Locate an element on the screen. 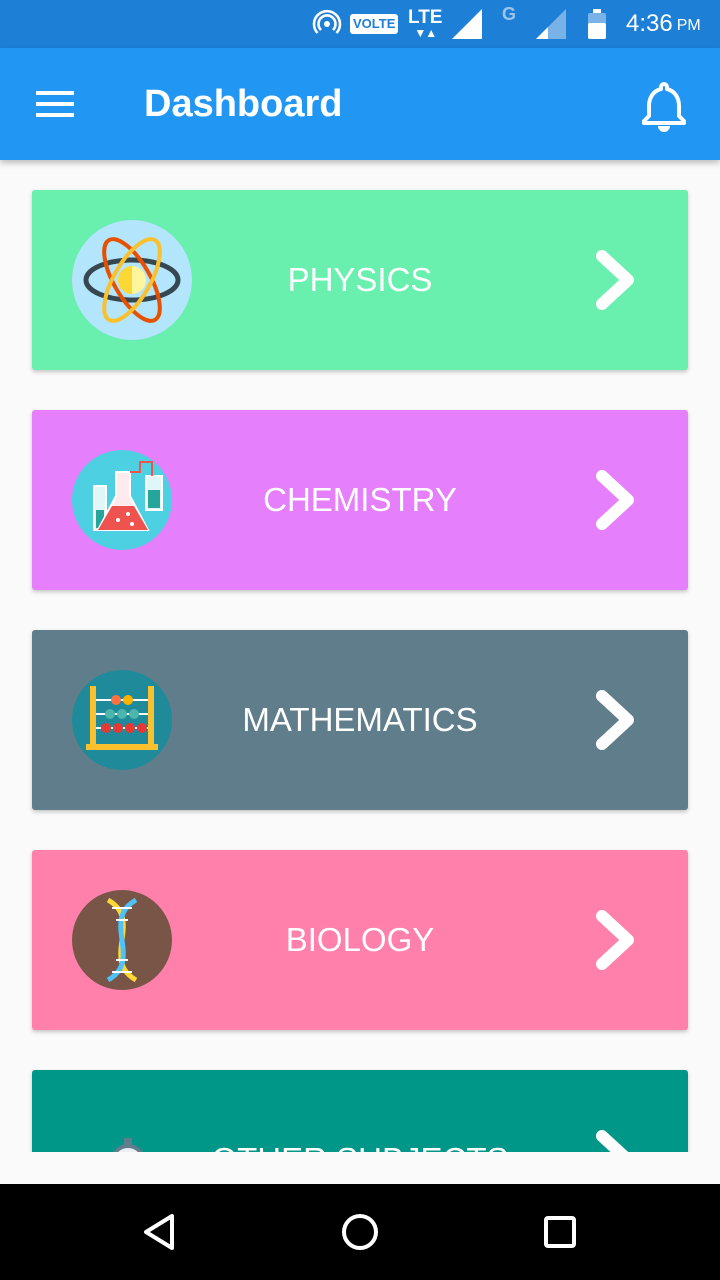 Image resolution: width=720 pixels, height=1280 pixels. clock: 4:36 PM is located at coordinates (663, 23).